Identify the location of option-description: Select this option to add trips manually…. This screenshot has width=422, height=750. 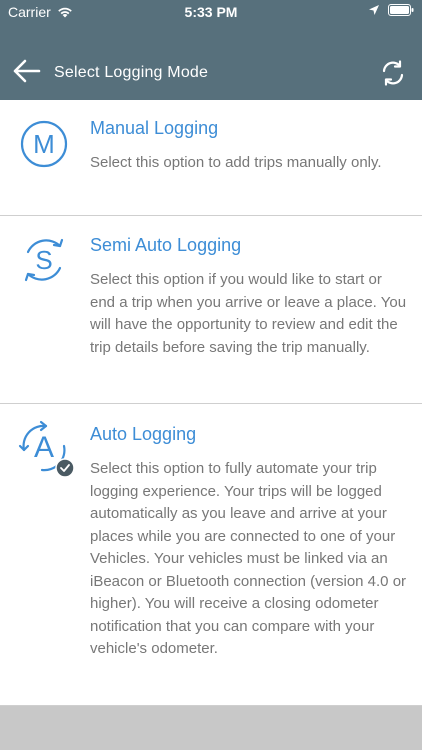
(236, 162).